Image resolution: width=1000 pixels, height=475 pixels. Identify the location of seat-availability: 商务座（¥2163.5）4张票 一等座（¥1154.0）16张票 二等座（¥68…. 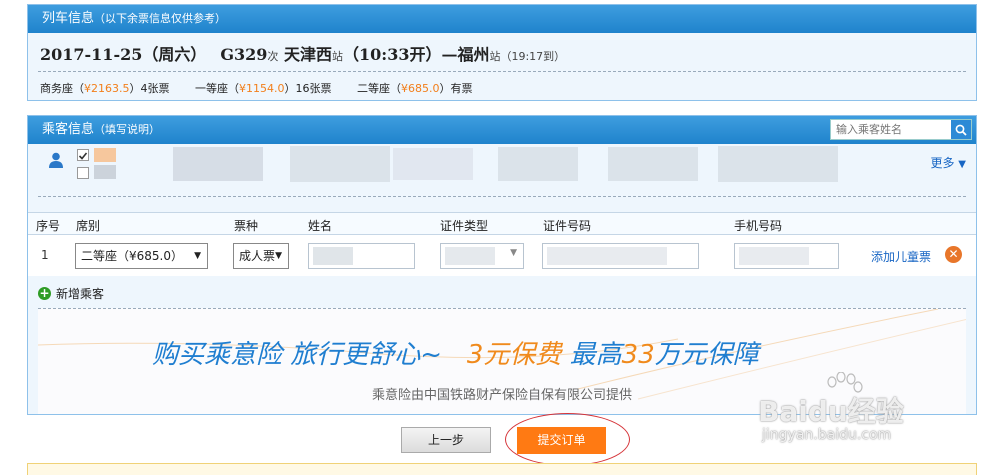
(256, 88).